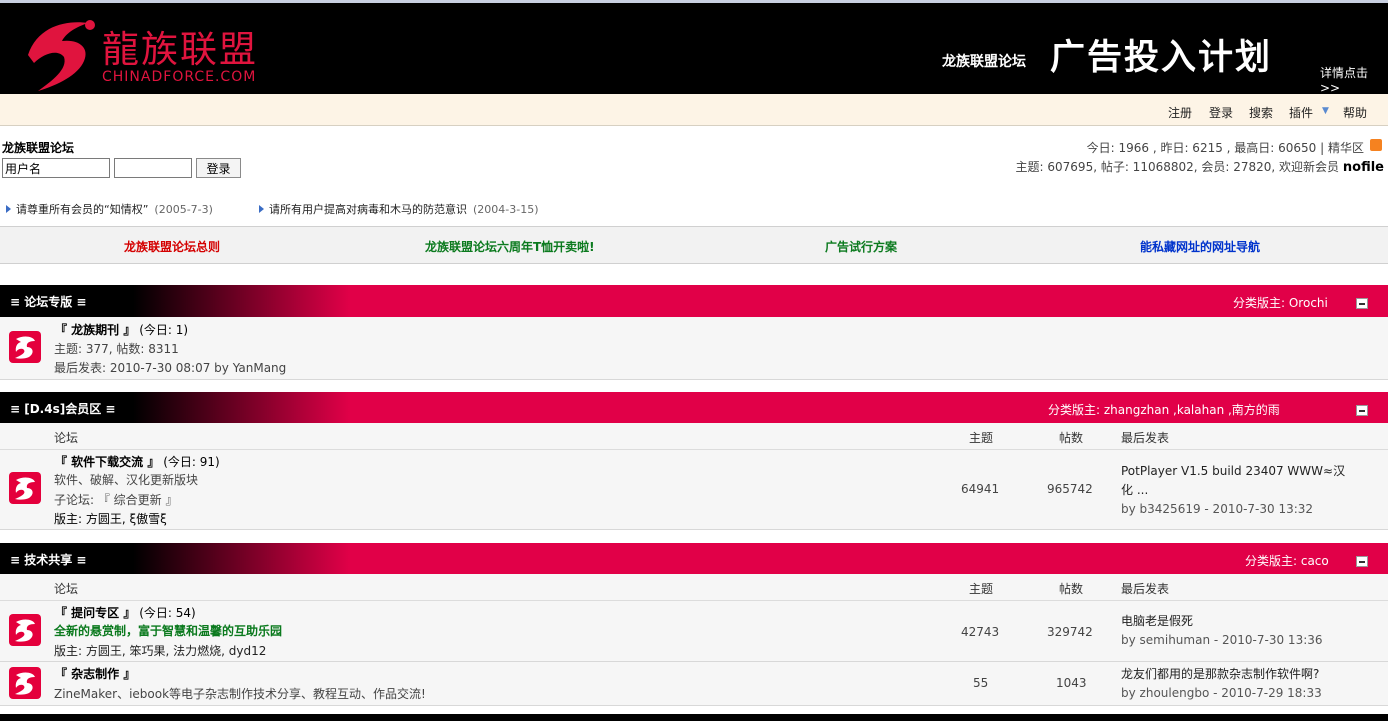 The height and width of the screenshot is (721, 1388). Describe the element at coordinates (1222, 621) in the screenshot. I see `last-post-title: 电脑老是假死` at that location.